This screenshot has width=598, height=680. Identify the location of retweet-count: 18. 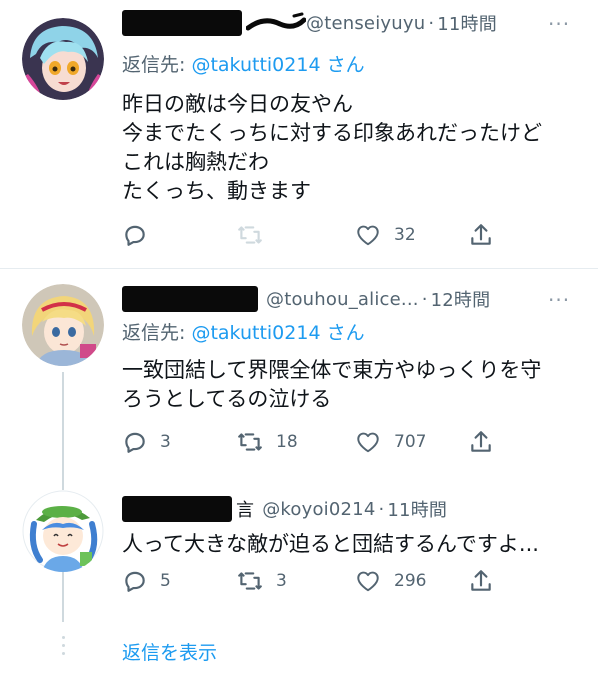
(287, 442).